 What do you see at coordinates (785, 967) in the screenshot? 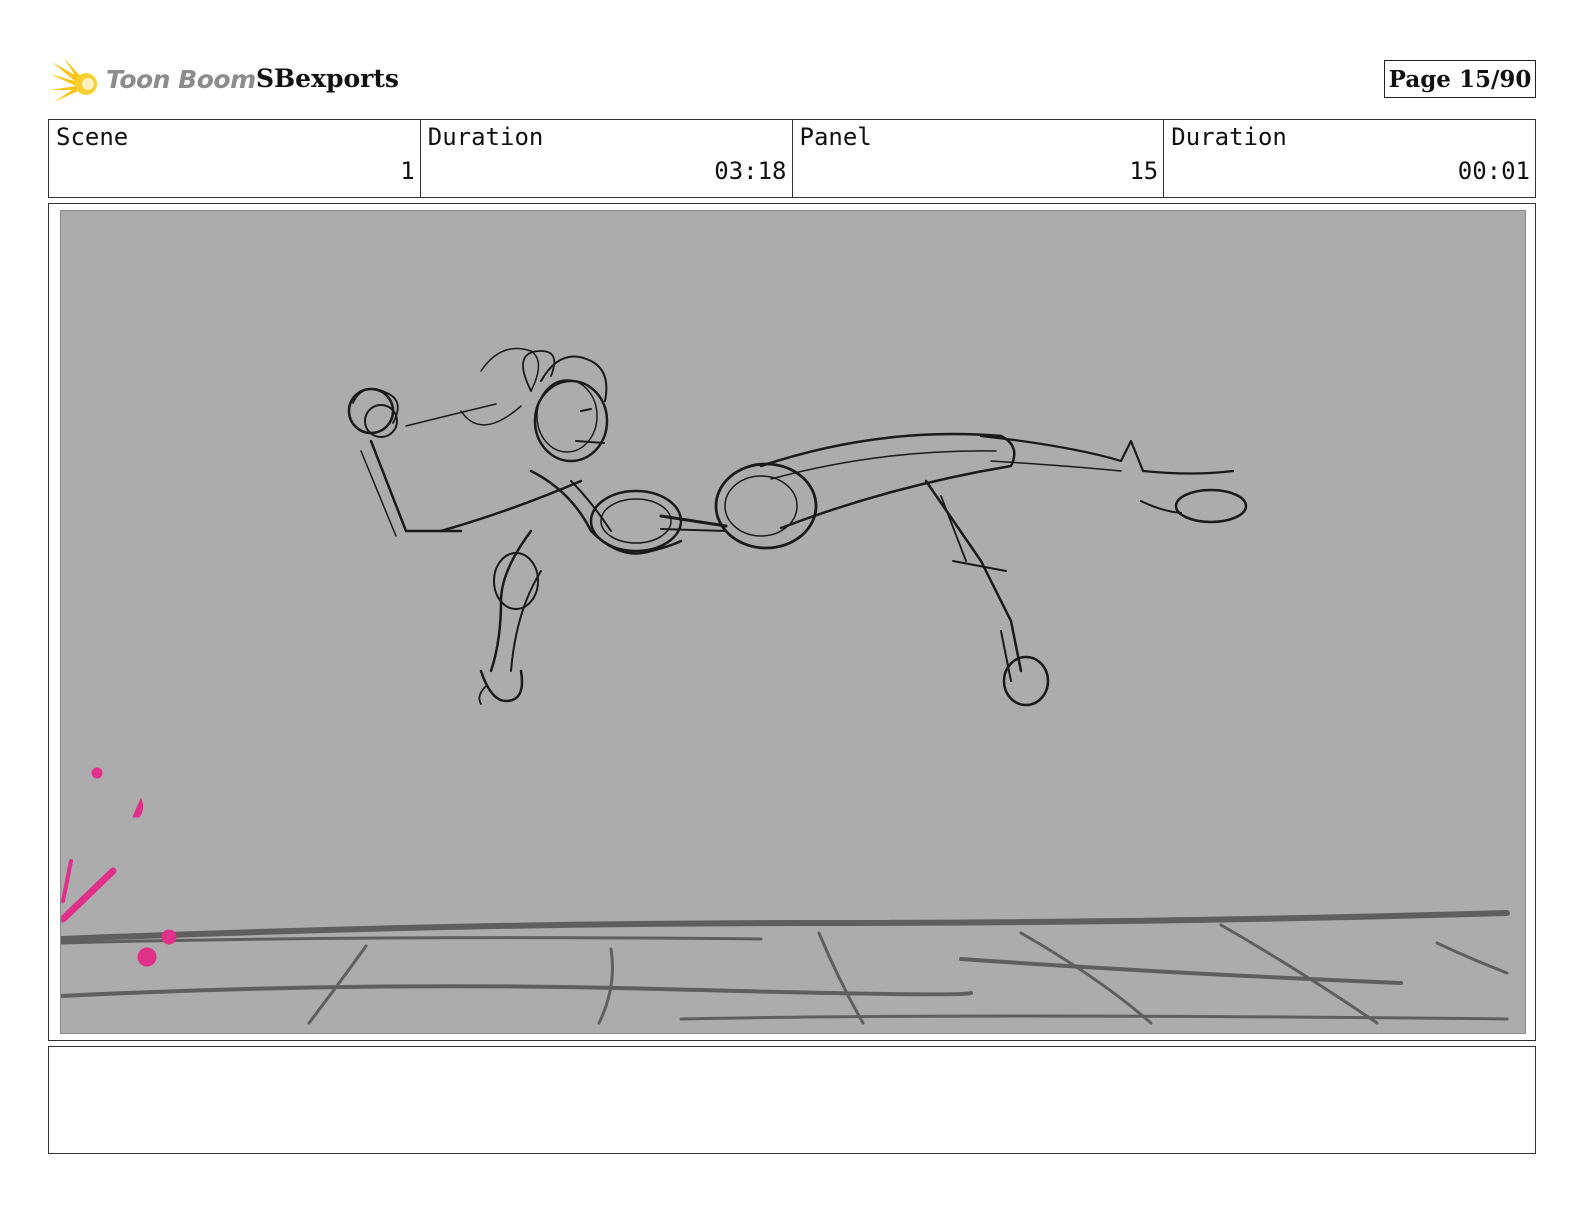
I see `floor-grid` at bounding box center [785, 967].